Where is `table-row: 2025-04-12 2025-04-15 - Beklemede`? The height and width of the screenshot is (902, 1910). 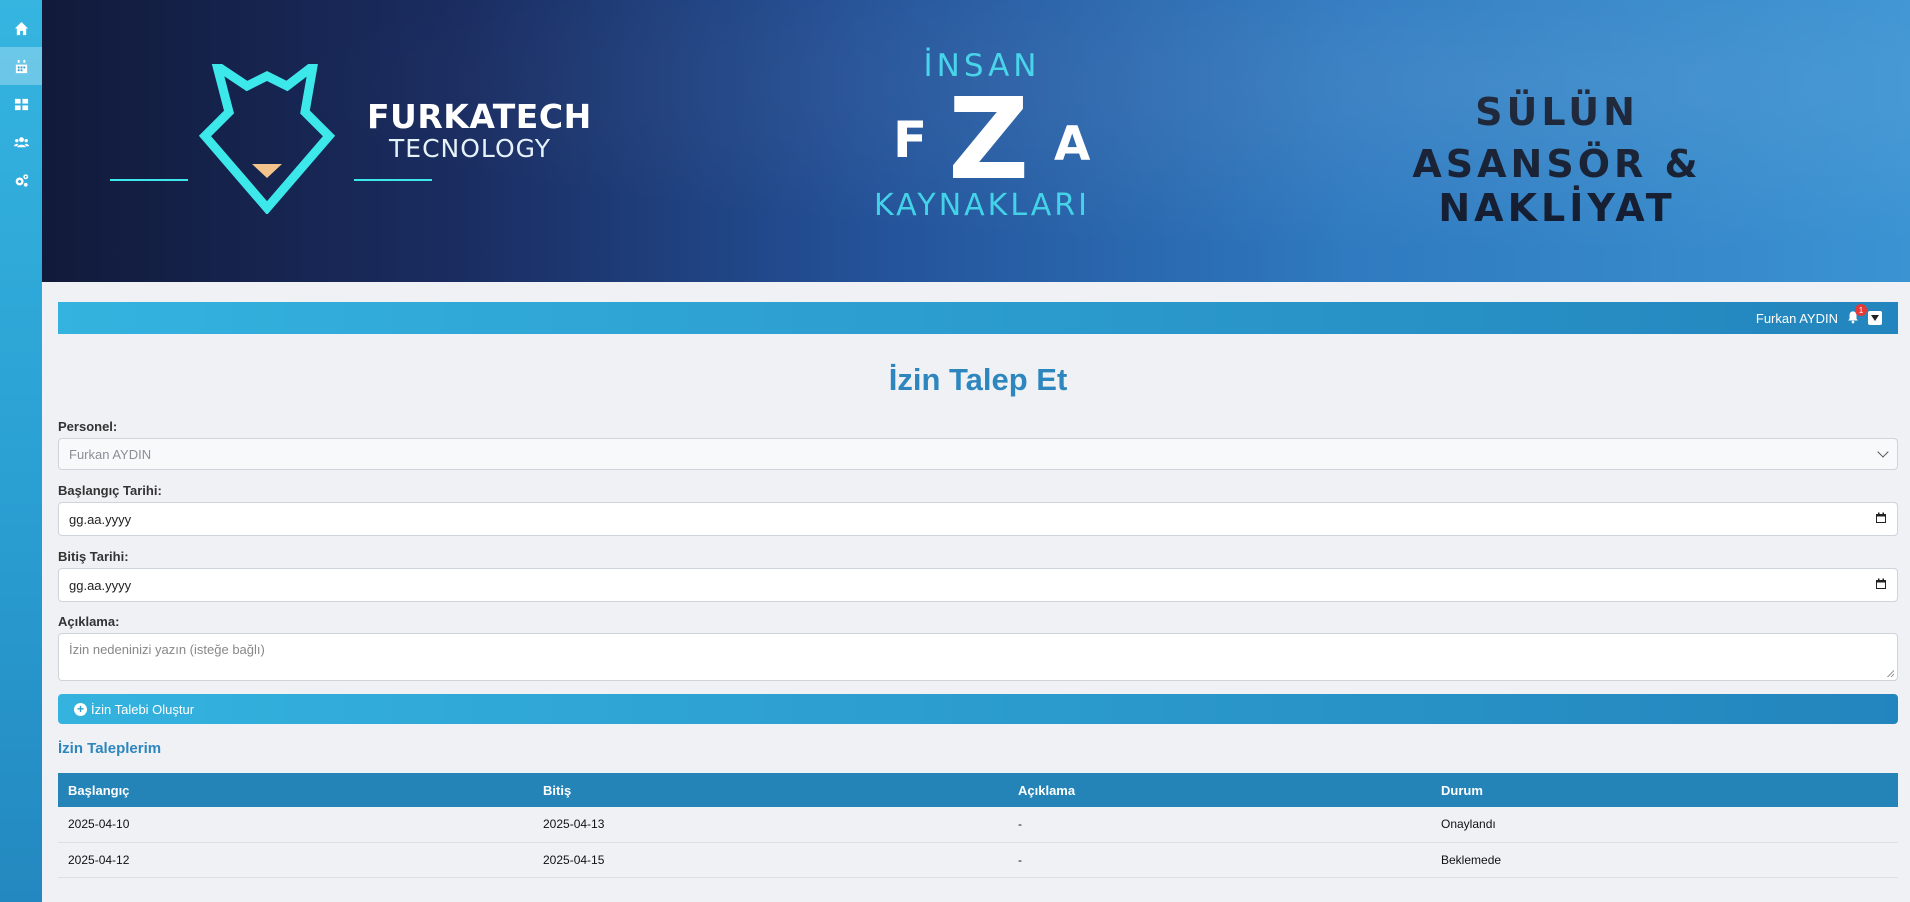 table-row: 2025-04-12 2025-04-15 - Beklemede is located at coordinates (978, 860).